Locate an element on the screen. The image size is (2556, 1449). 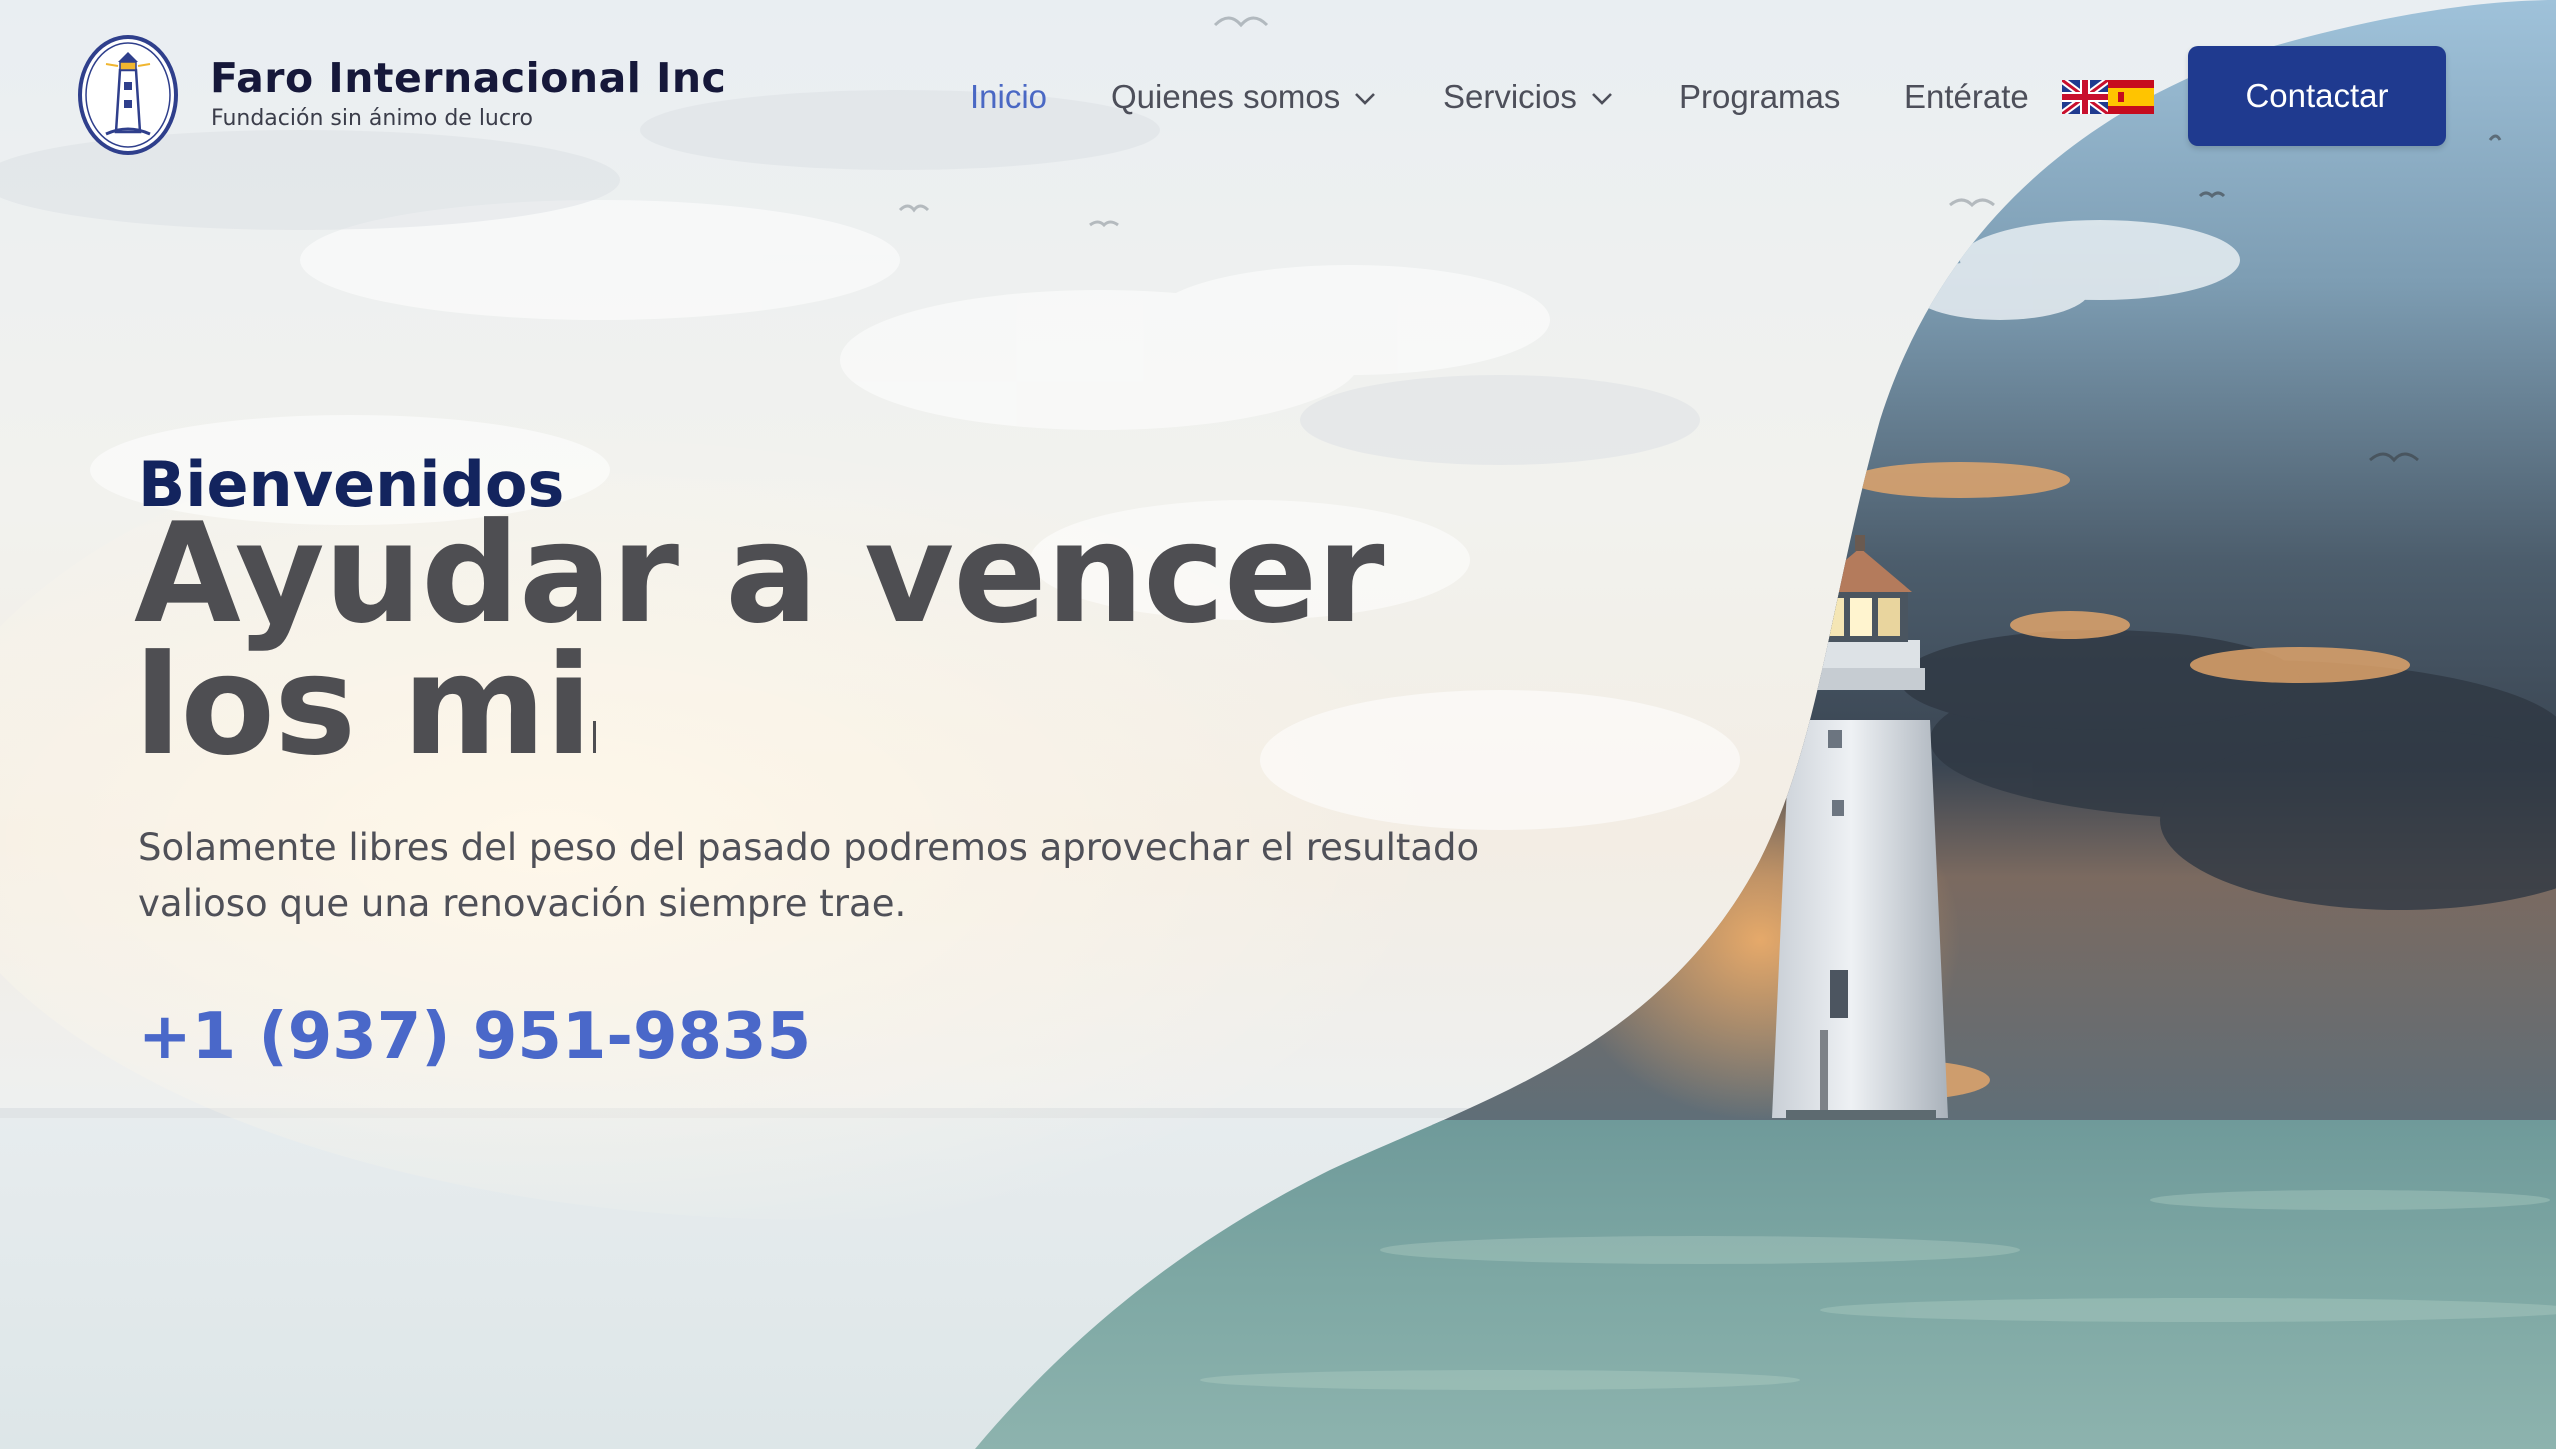
nav-item-label: Entérate is located at coordinates (1966, 96).